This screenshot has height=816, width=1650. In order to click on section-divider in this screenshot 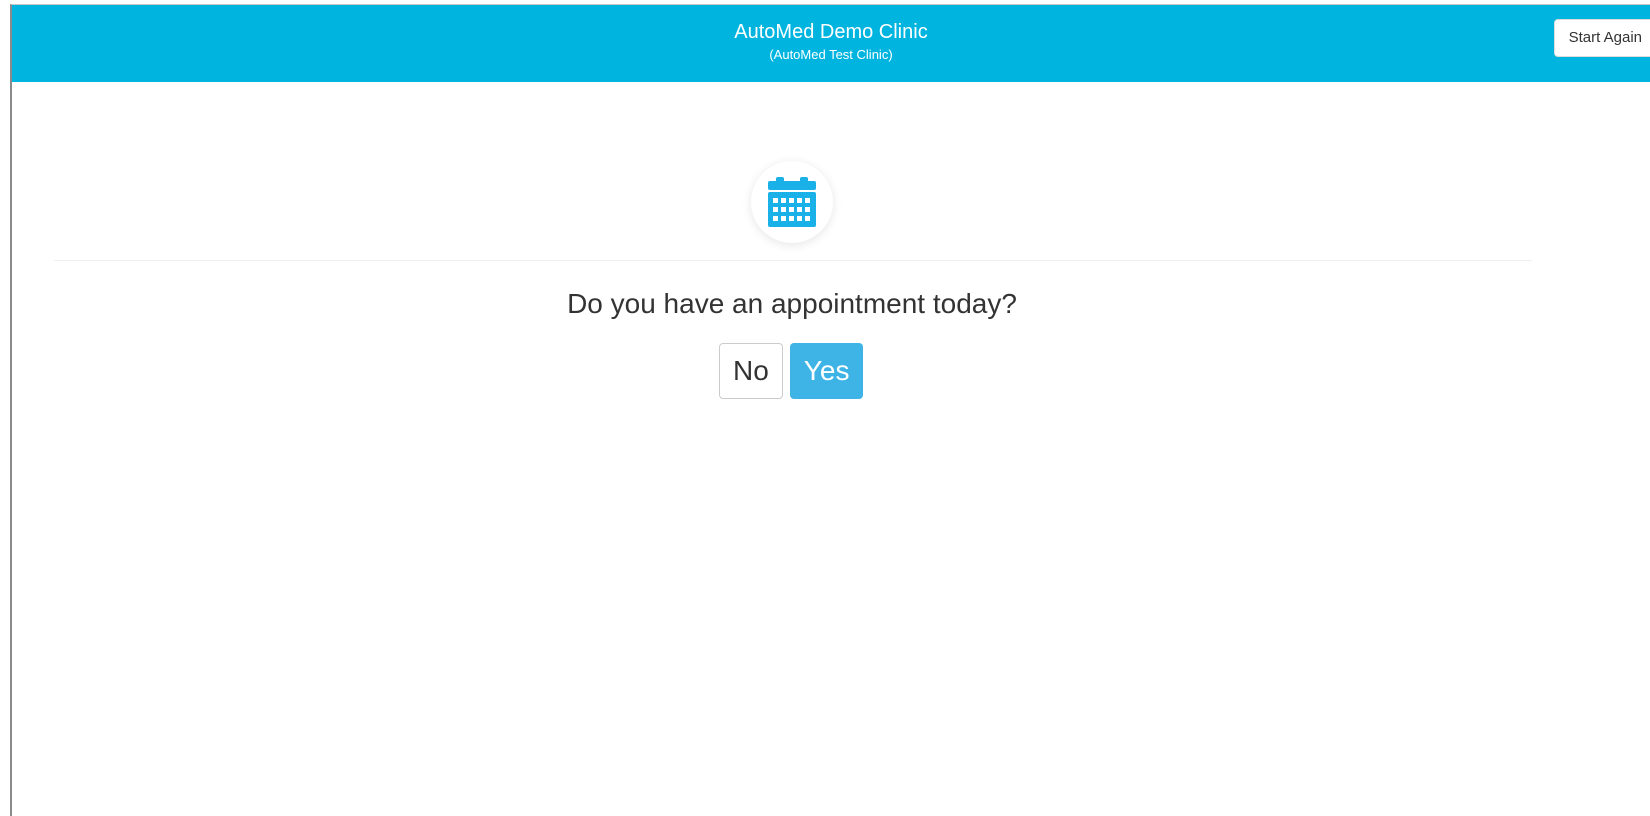, I will do `click(793, 260)`.